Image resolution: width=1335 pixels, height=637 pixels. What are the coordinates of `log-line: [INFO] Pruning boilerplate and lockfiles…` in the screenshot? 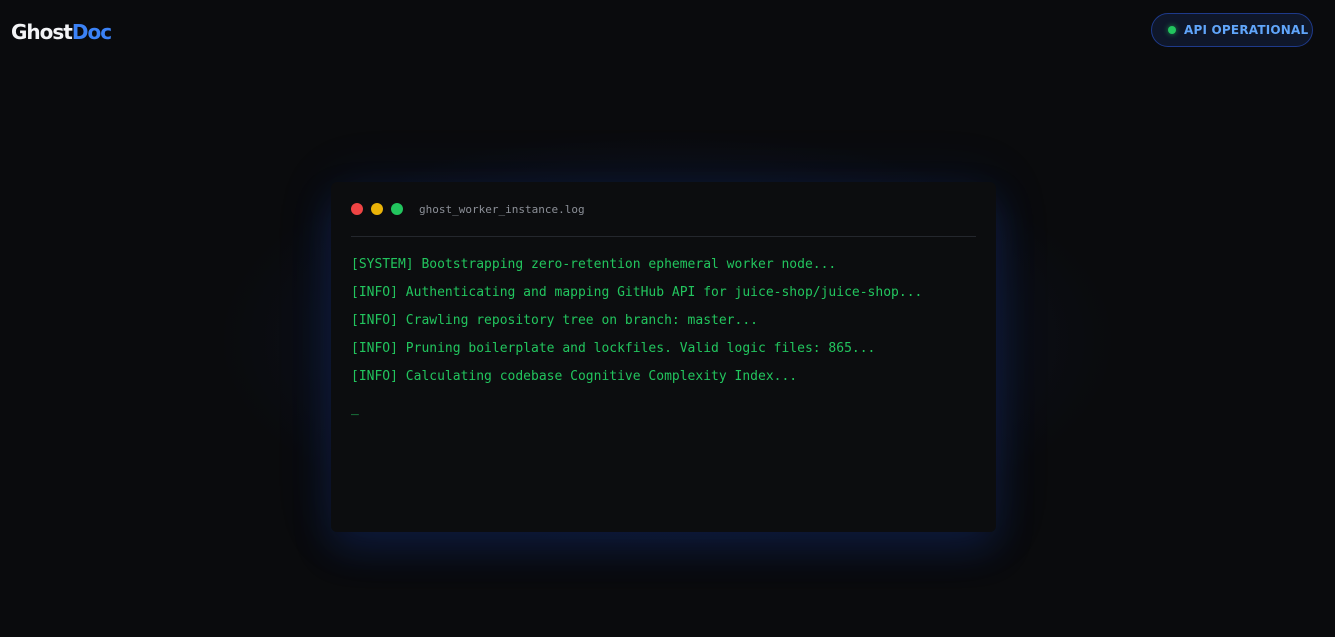 It's located at (613, 348).